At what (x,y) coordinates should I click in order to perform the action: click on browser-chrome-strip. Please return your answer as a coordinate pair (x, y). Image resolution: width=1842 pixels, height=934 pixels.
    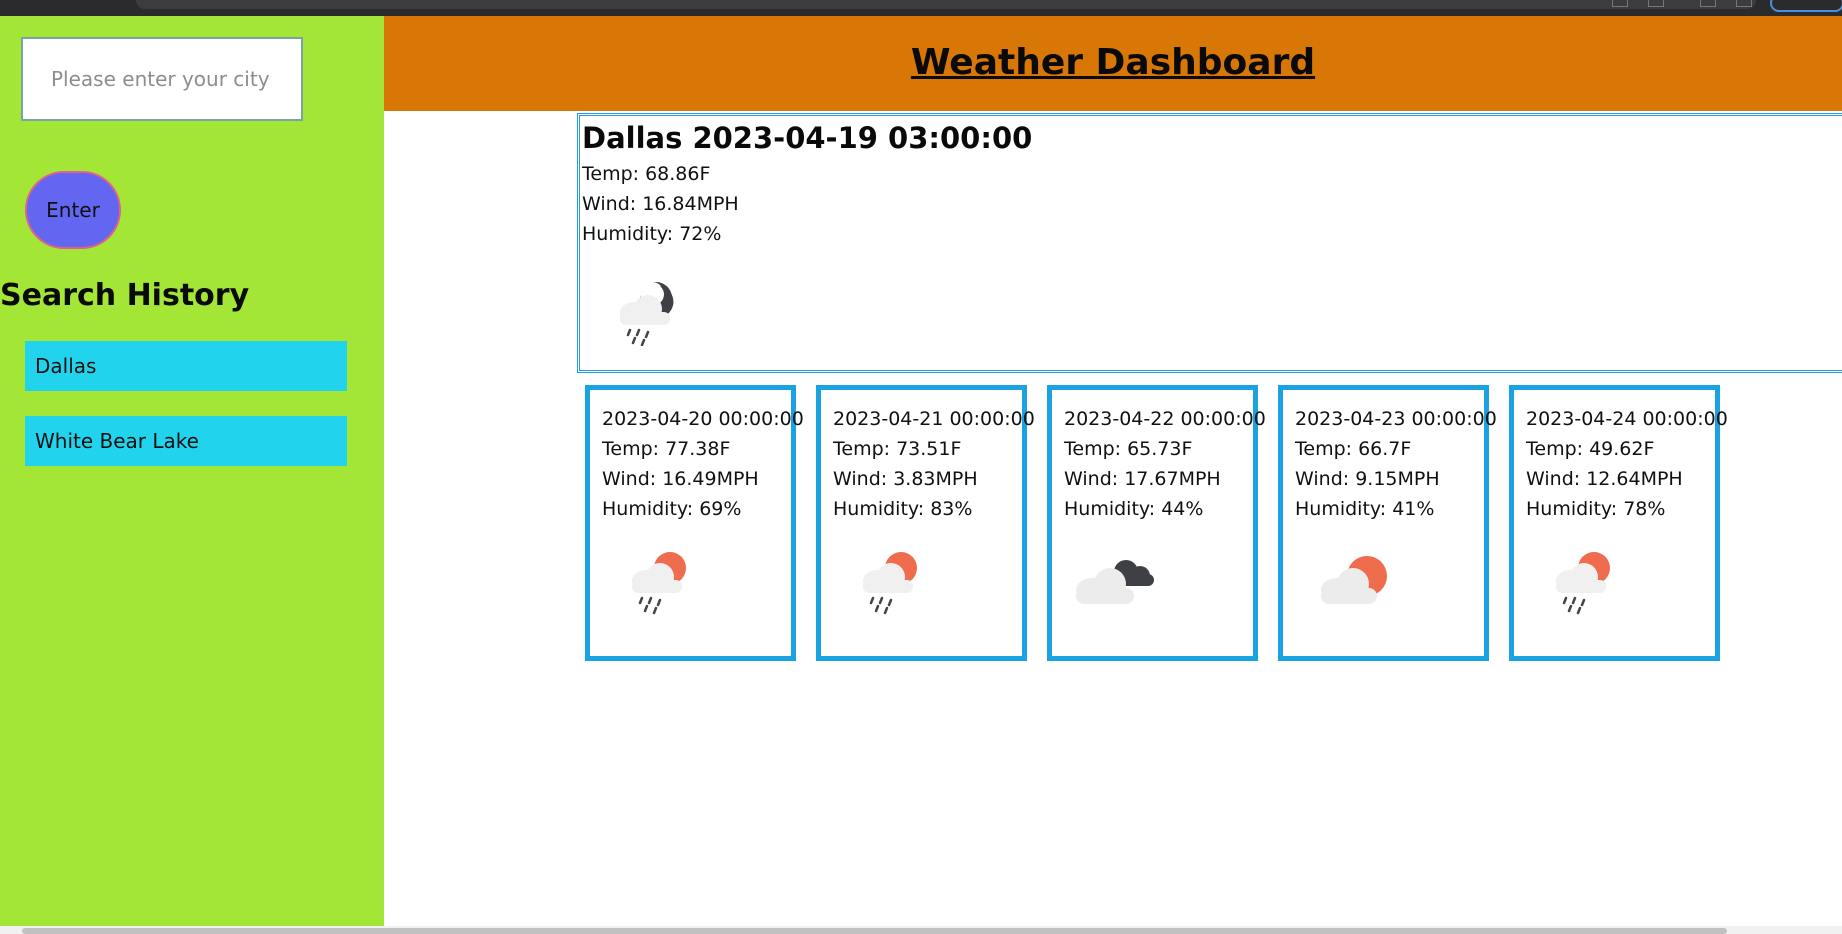
    Looking at the image, I should click on (921, 8).